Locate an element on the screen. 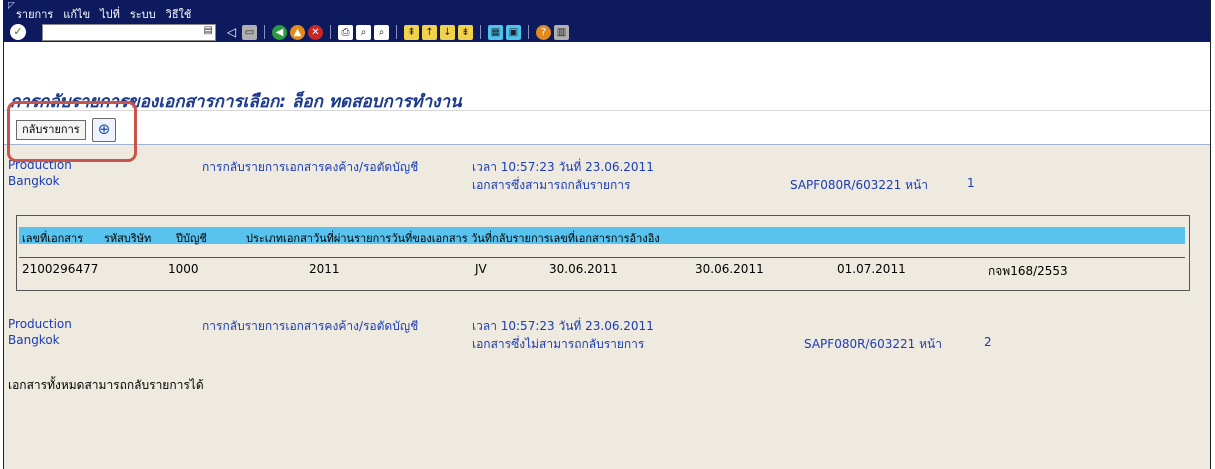 This screenshot has height=469, width=1215. layout-menu-icon: ▥ is located at coordinates (561, 32).